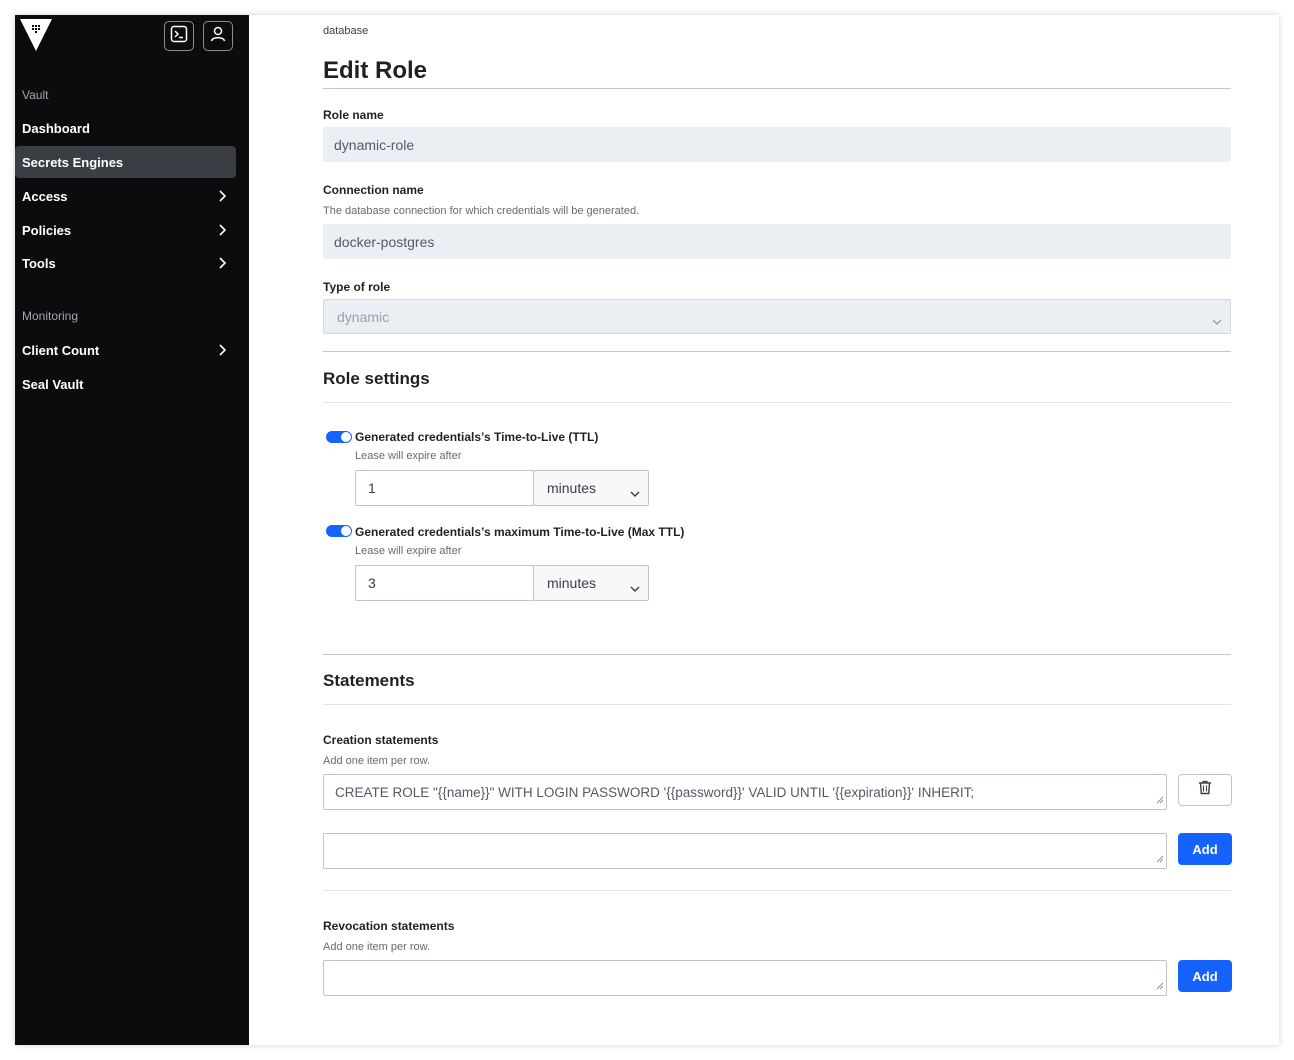 Image resolution: width=1294 pixels, height=1060 pixels. Describe the element at coordinates (357, 287) in the screenshot. I see `role-type-label: Type of role` at that location.